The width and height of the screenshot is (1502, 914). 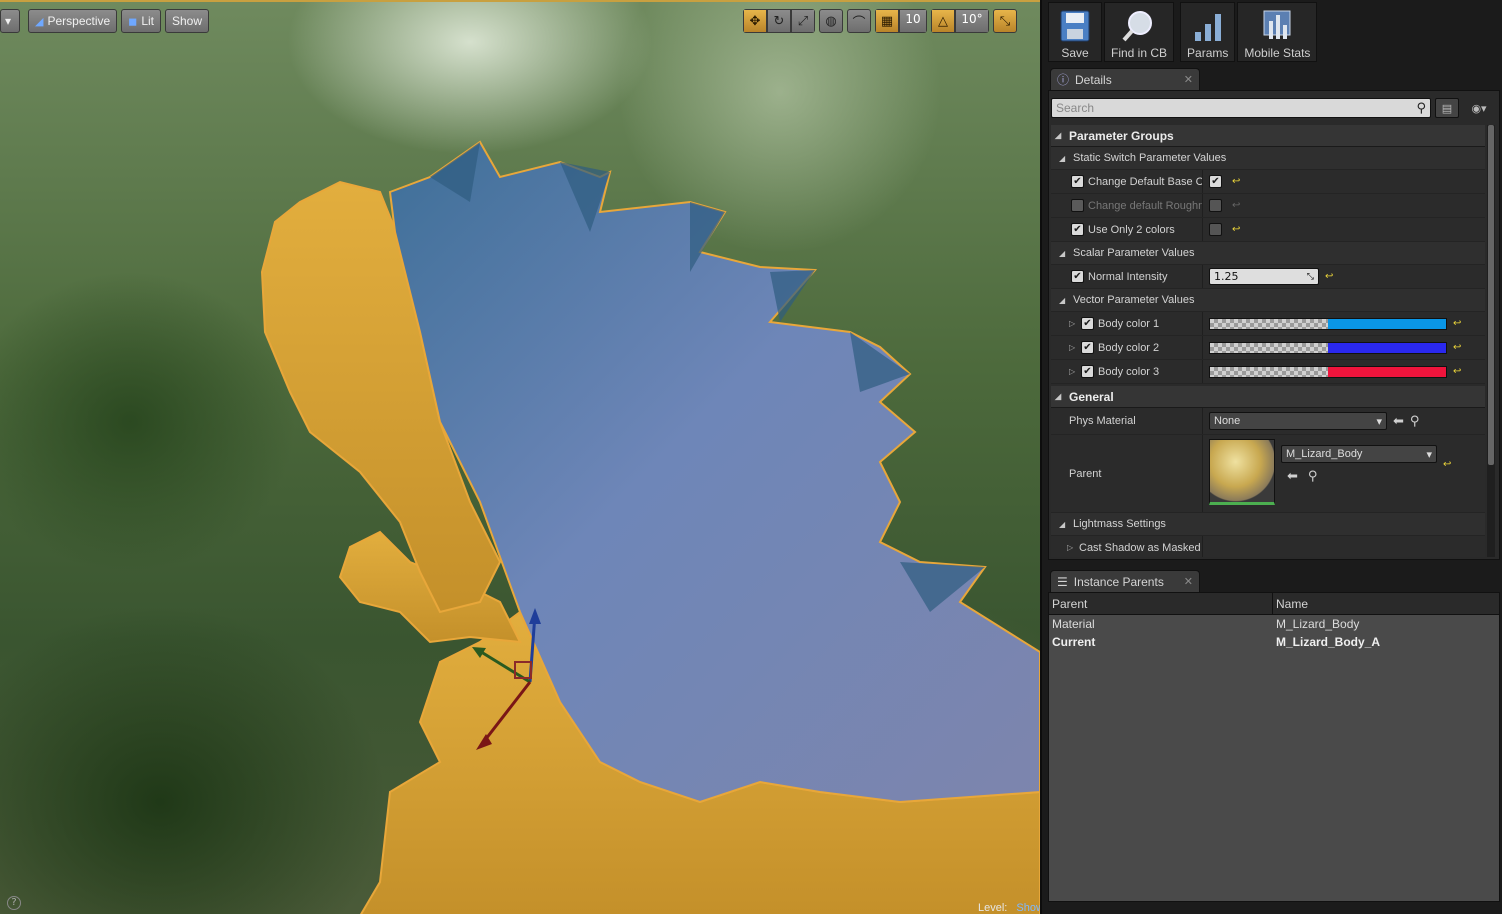 I want to click on search-input, so click(x=1236, y=108).